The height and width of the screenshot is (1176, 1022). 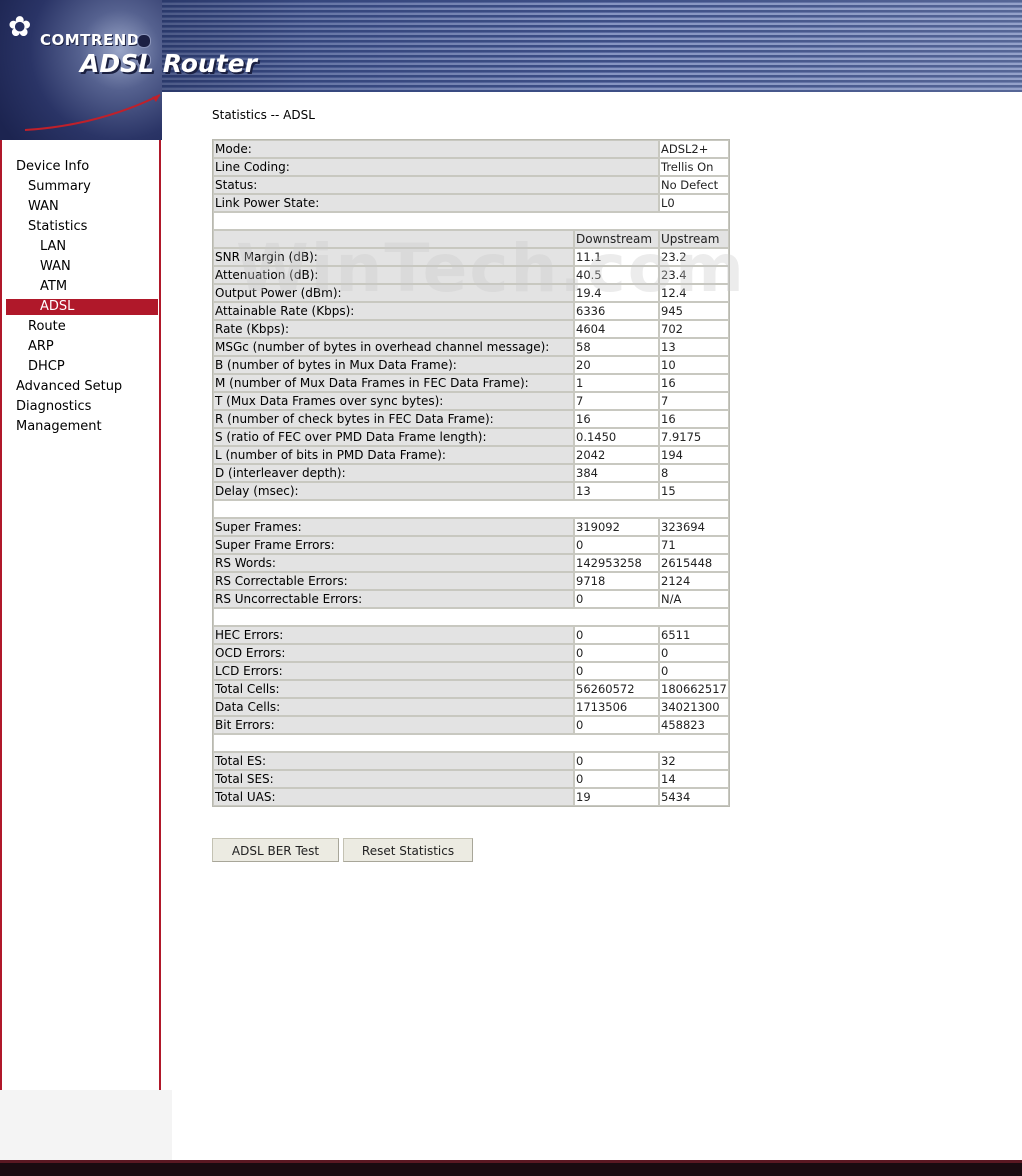 I want to click on red-swoosh-icon, so click(x=92, y=112).